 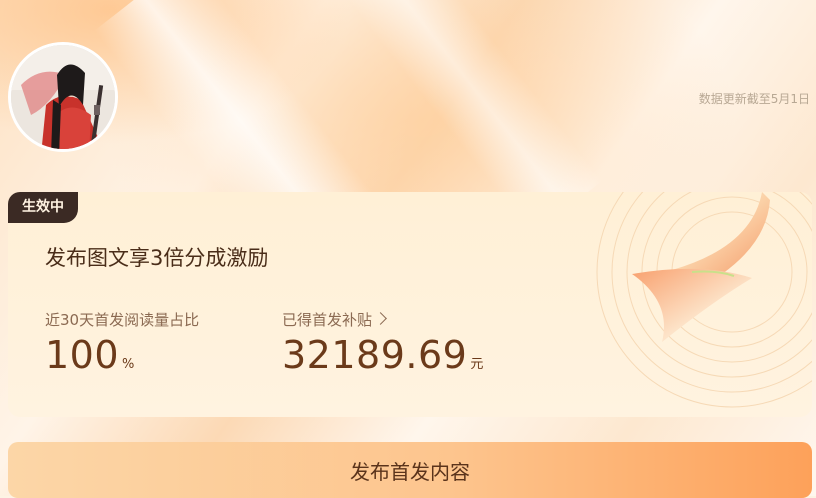 I want to click on subsidy-label: 已得首发补贴, so click(x=327, y=320).